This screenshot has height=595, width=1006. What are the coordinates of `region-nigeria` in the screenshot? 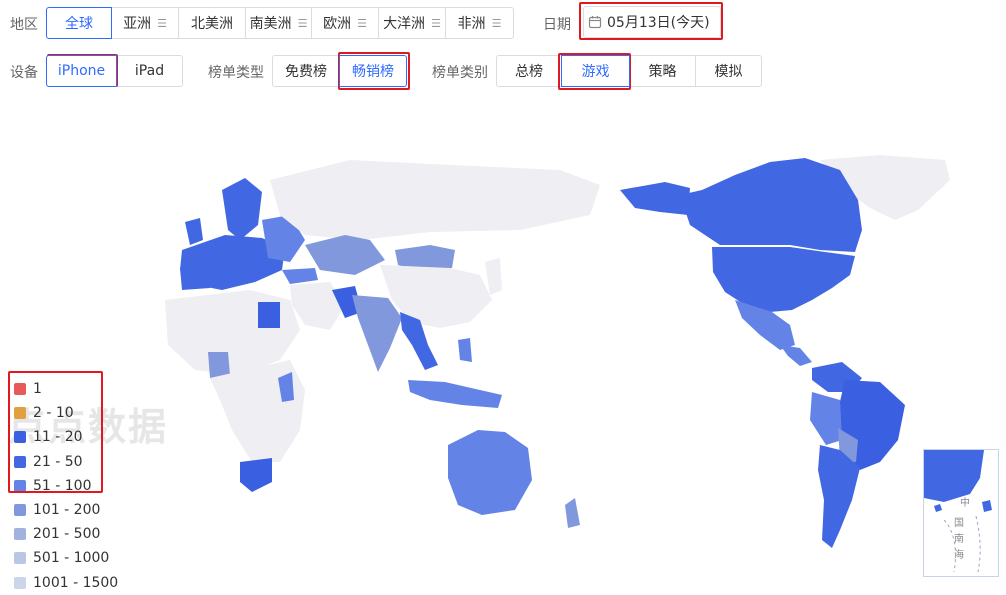 It's located at (219, 365).